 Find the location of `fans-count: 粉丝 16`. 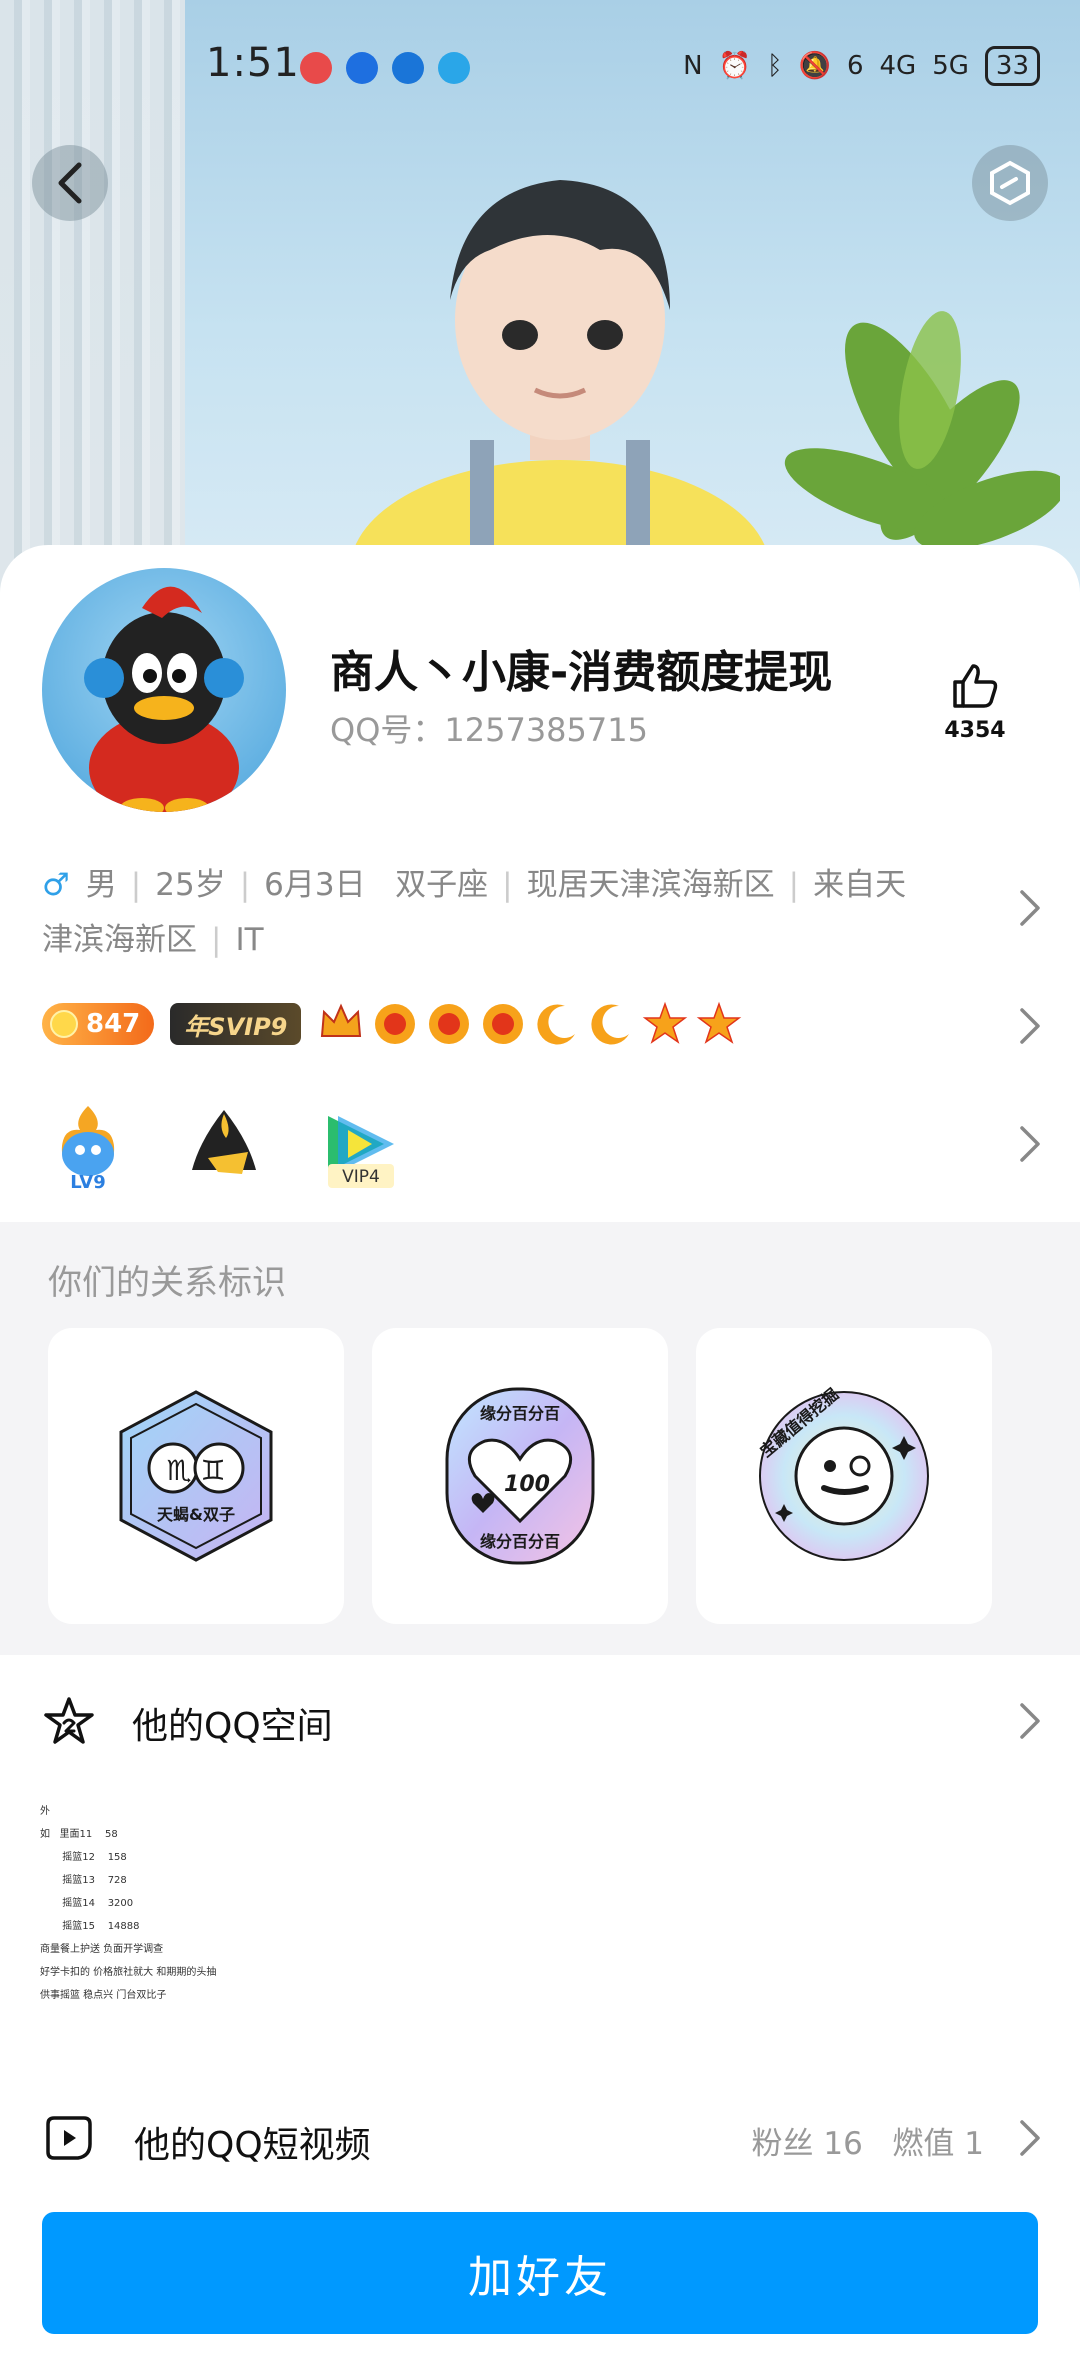

fans-count: 粉丝 16 is located at coordinates (807, 2144).